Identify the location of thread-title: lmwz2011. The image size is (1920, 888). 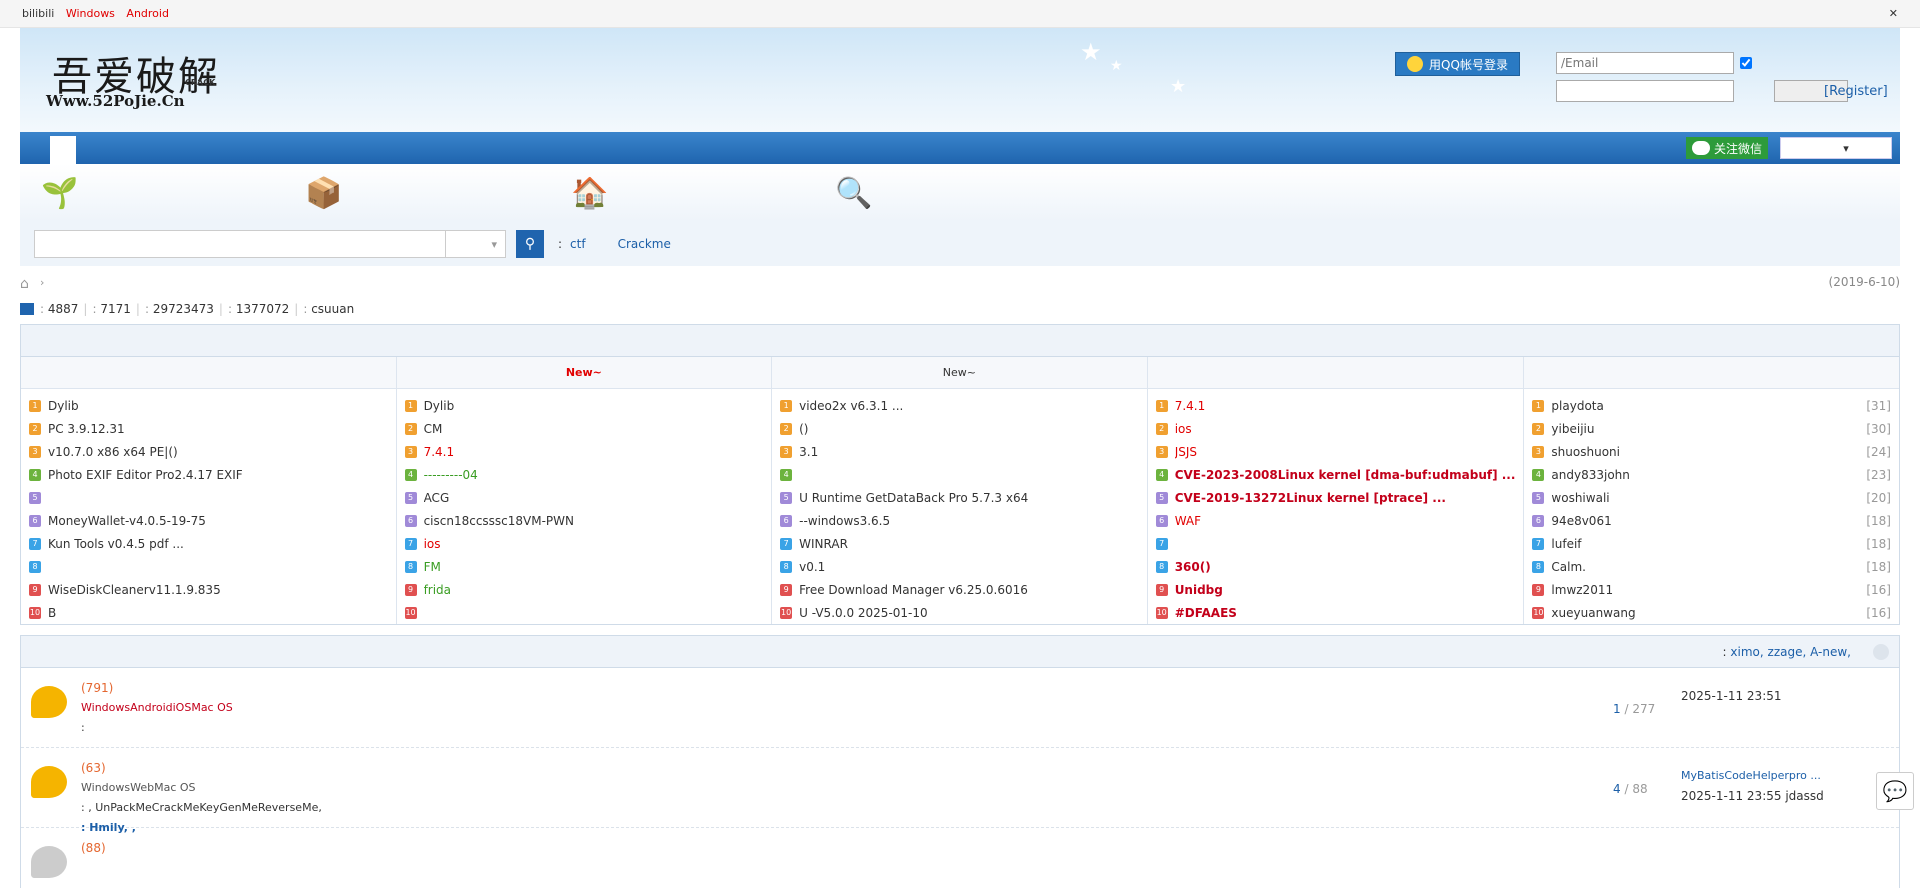
(1582, 590).